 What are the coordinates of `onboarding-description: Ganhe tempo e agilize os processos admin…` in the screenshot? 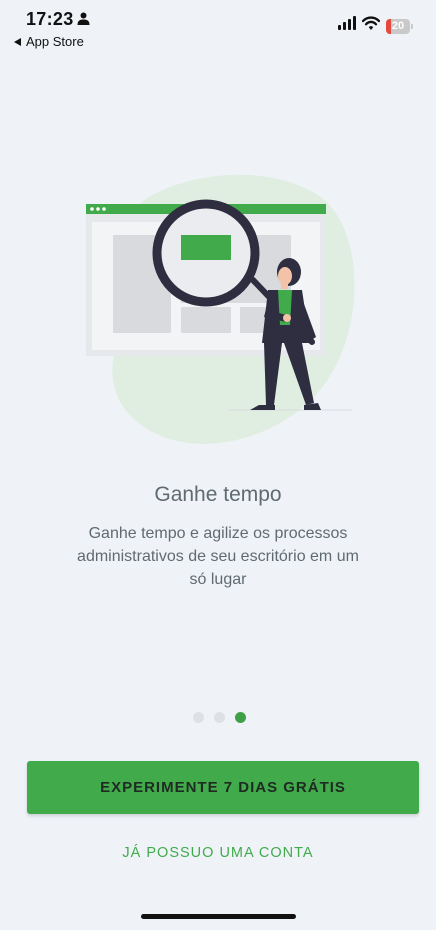 It's located at (218, 556).